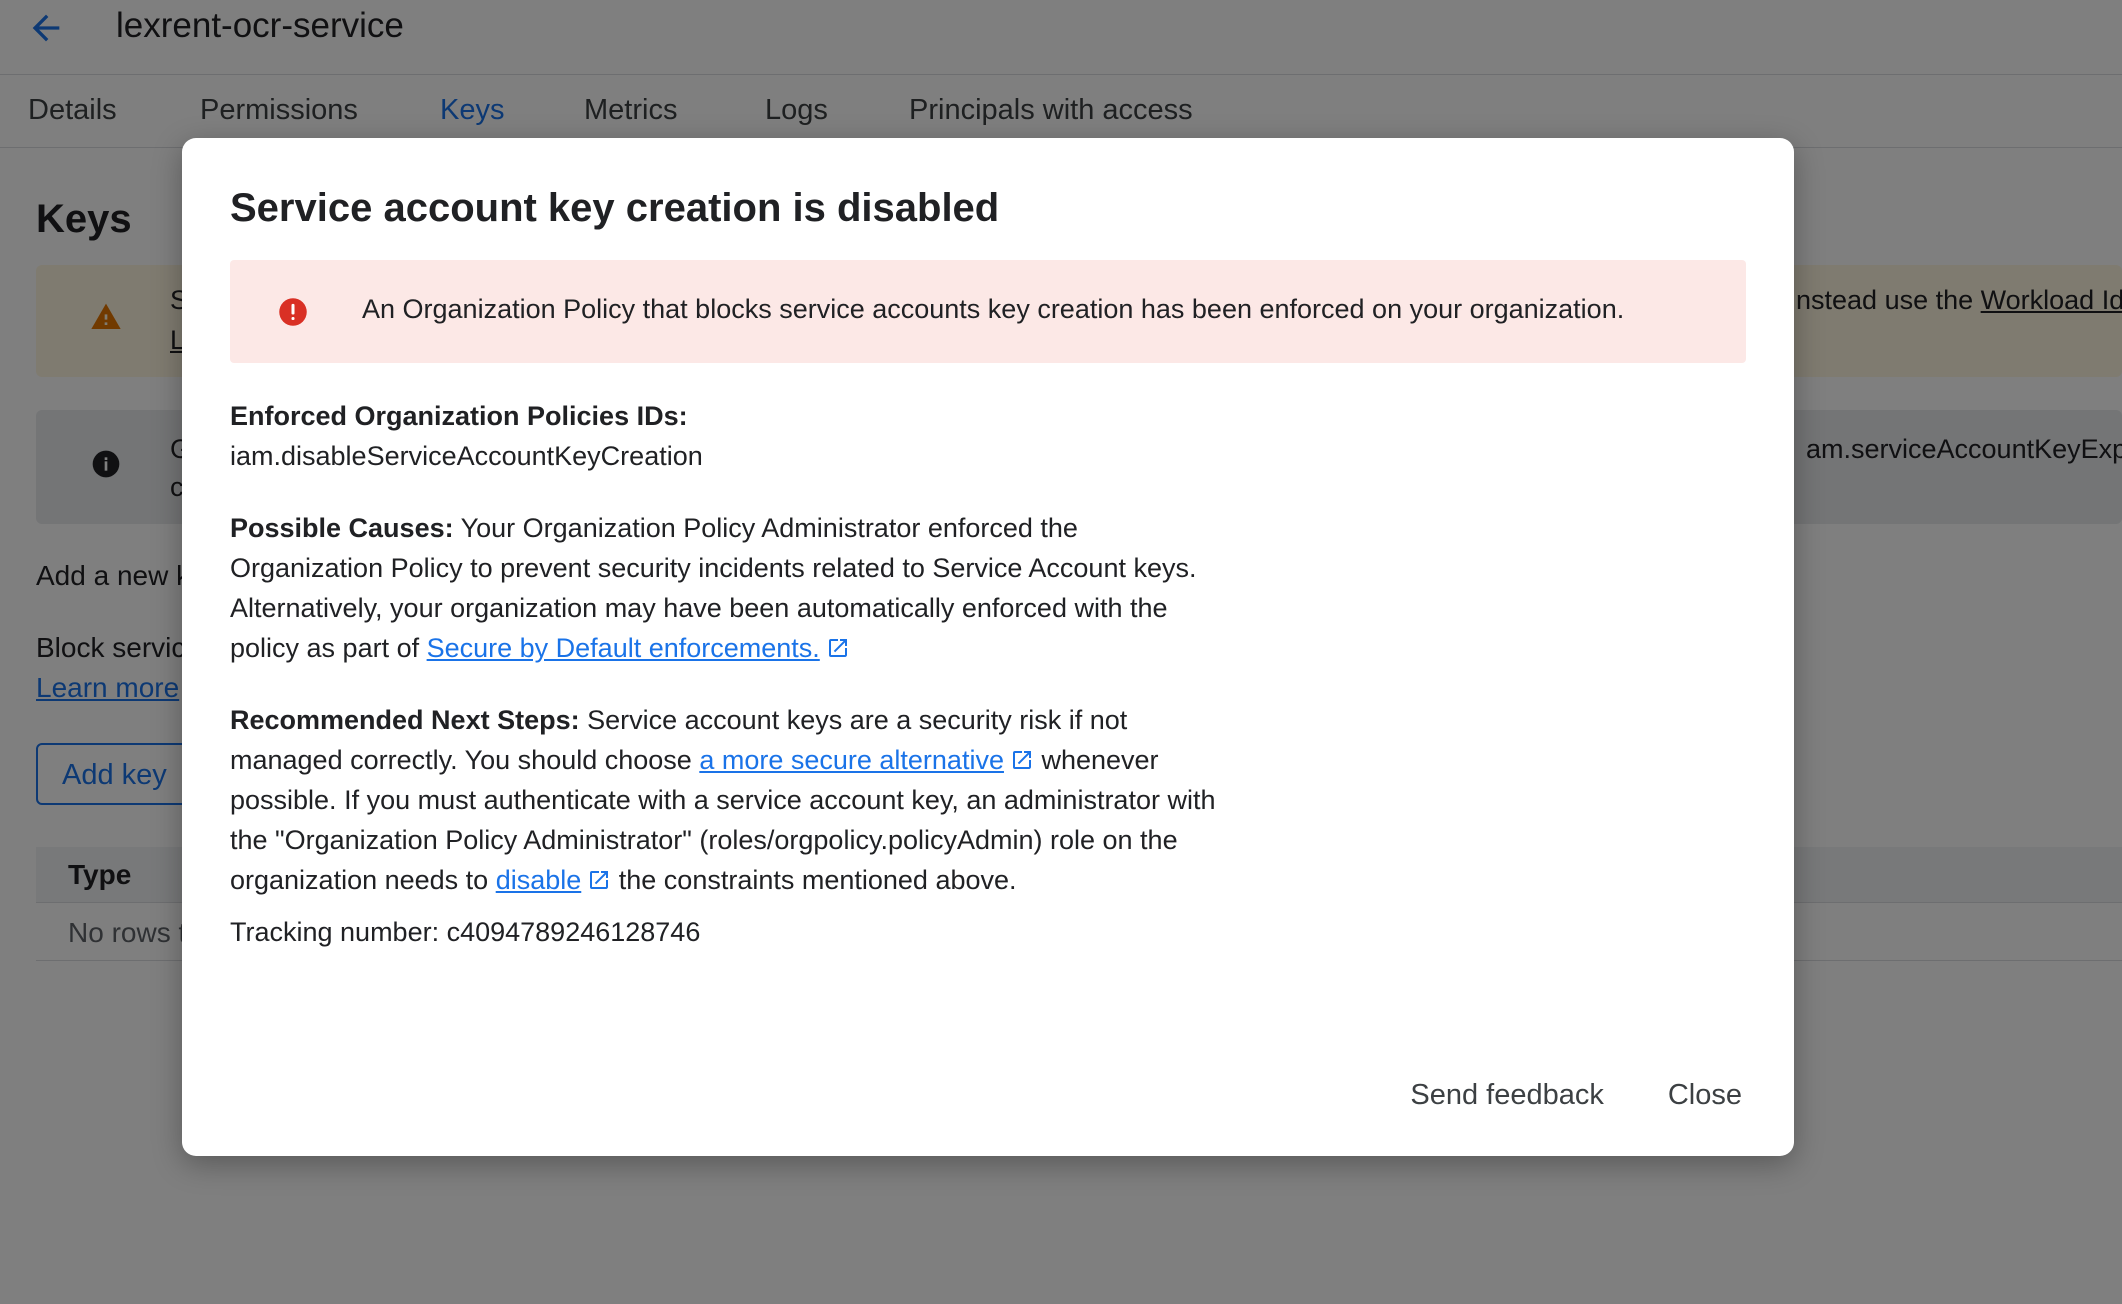 The width and height of the screenshot is (2122, 1304). Describe the element at coordinates (814, 880) in the screenshot. I see `steps-text-3: the constraints mentioned above.` at that location.